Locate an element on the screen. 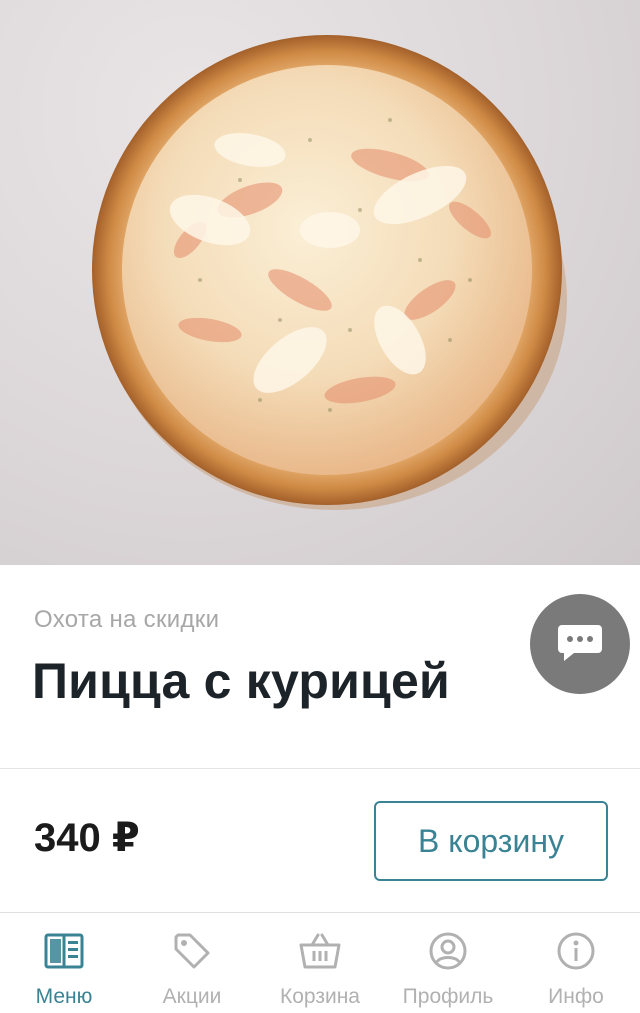  profile-icon is located at coordinates (448, 951).